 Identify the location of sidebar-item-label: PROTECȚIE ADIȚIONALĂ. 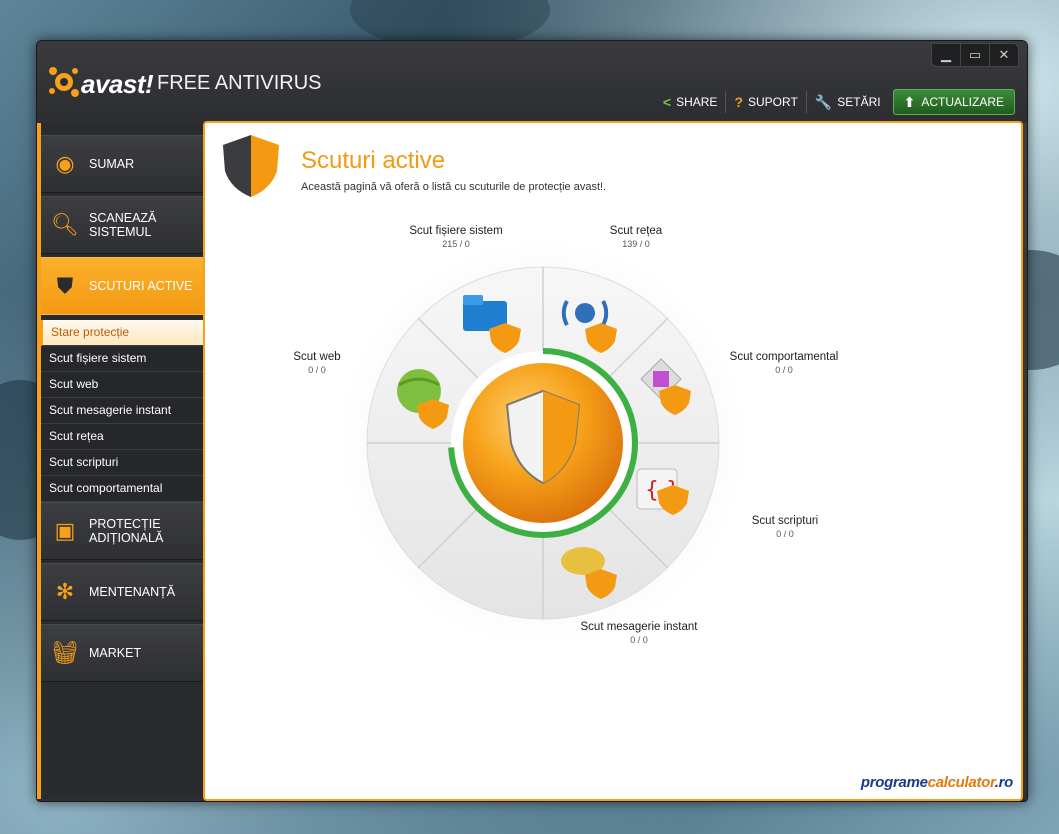
(126, 531).